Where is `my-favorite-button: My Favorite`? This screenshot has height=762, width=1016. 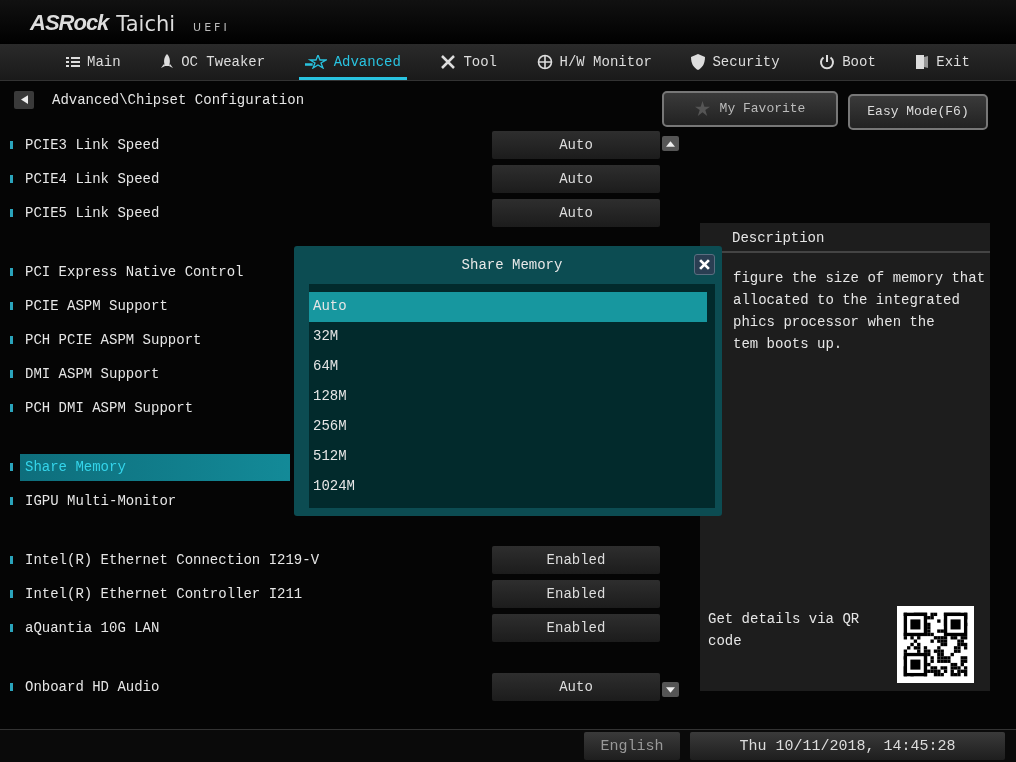 my-favorite-button: My Favorite is located at coordinates (750, 108).